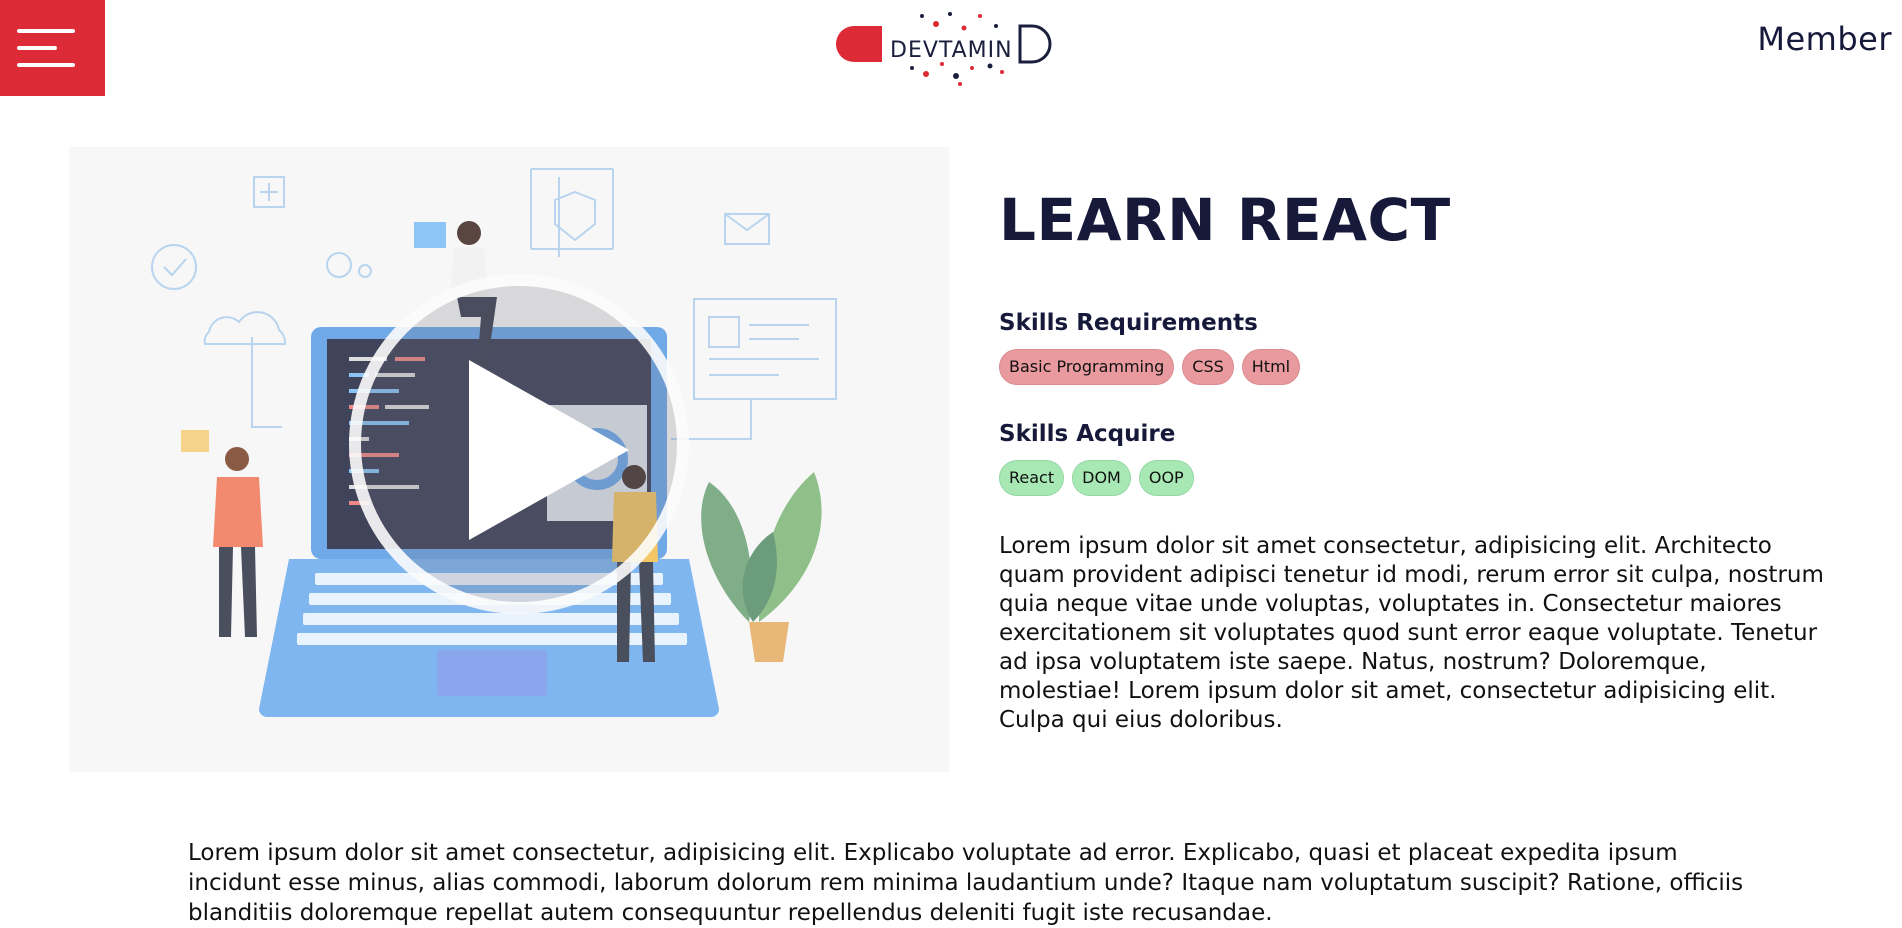 This screenshot has height=928, width=1902. Describe the element at coordinates (1087, 434) in the screenshot. I see `skills-acquire-title: Skills Acquire` at that location.